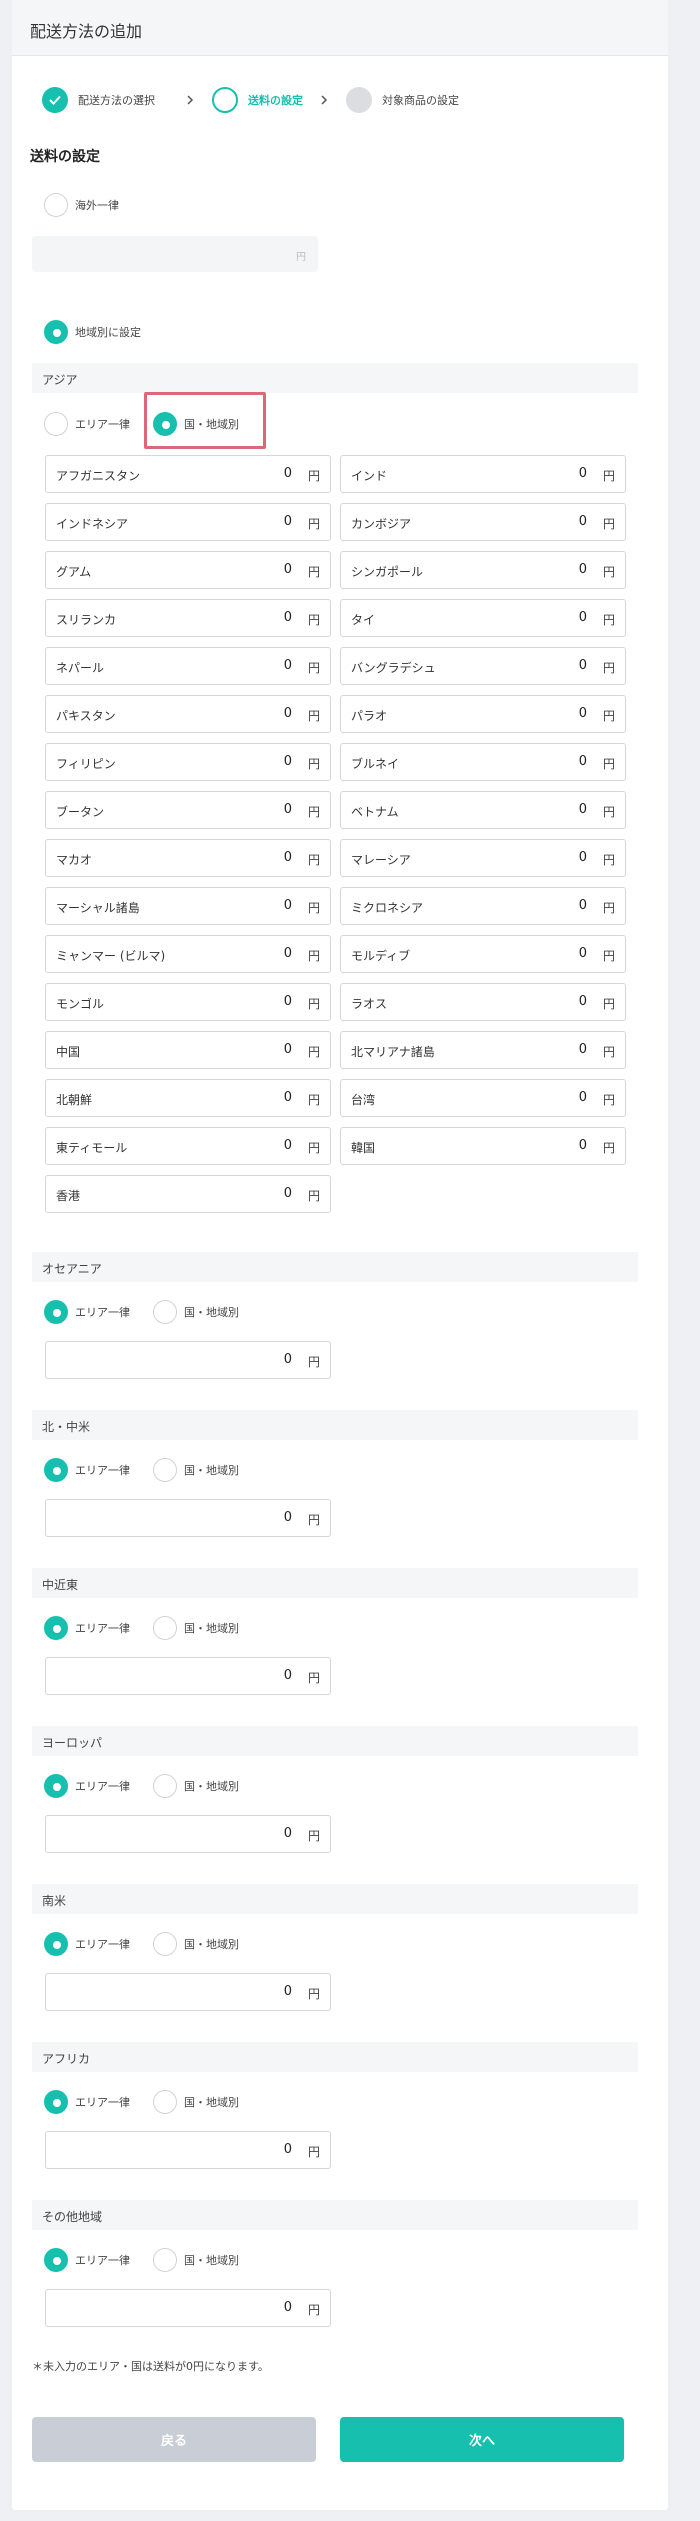 The width and height of the screenshot is (700, 2521). What do you see at coordinates (74, 572) in the screenshot?
I see `country-name: グアム` at bounding box center [74, 572].